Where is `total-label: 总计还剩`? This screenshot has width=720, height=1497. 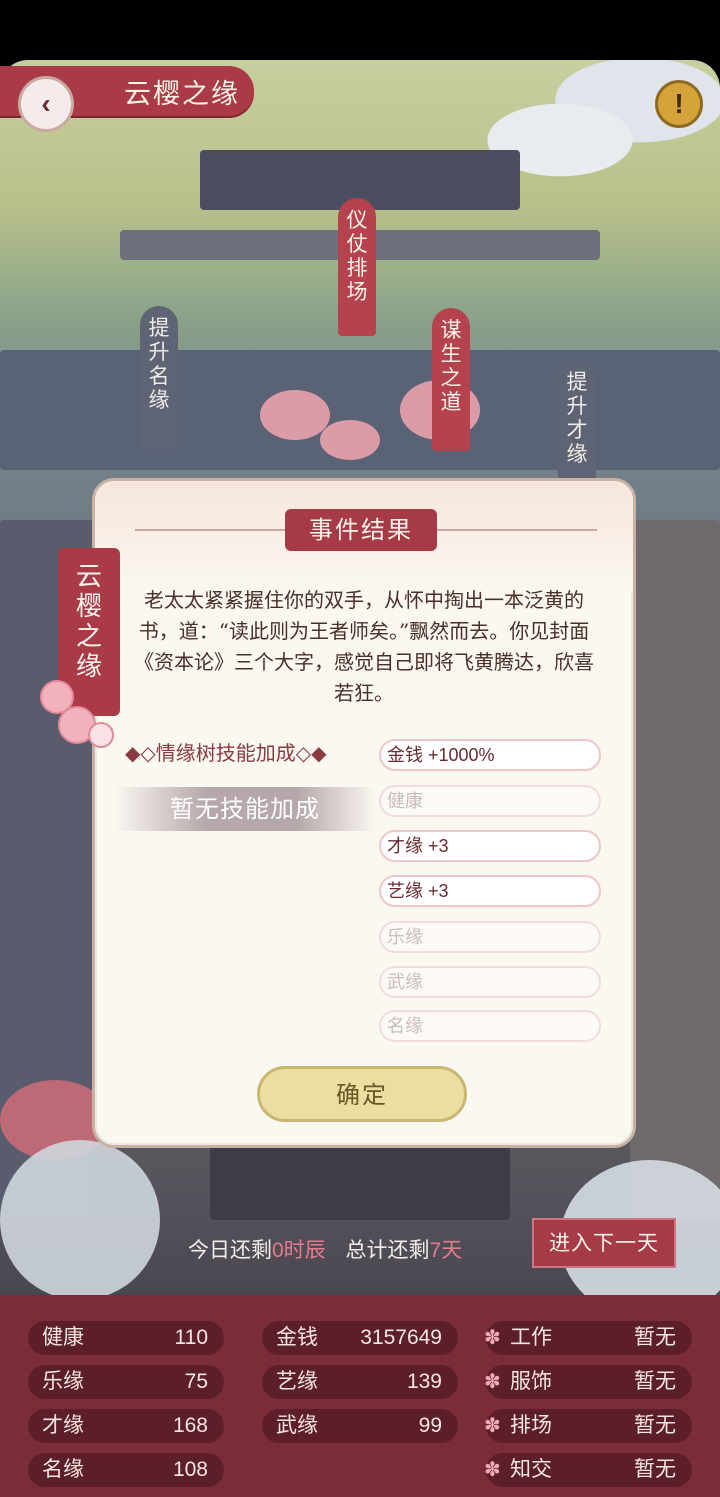
total-label: 总计还剩 is located at coordinates (387, 1250).